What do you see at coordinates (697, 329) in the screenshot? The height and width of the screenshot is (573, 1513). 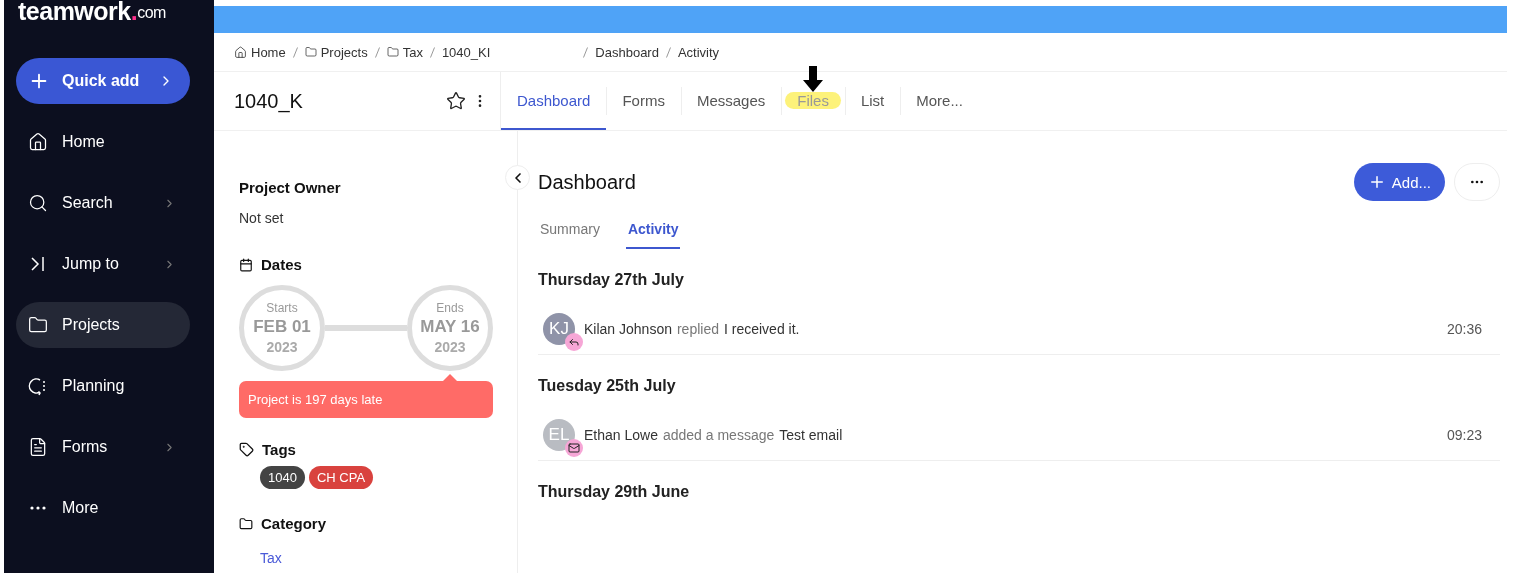 I see `activity-action: replied` at bounding box center [697, 329].